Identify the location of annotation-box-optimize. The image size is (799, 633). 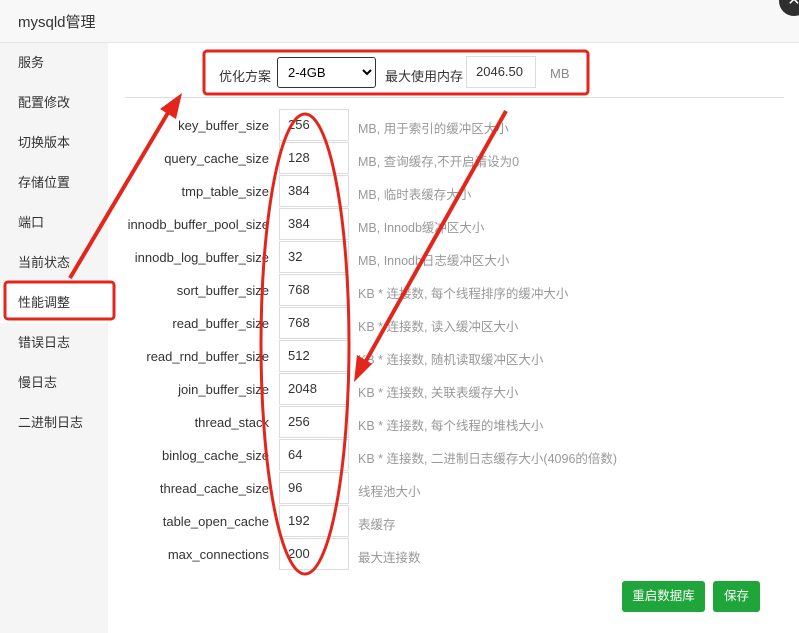
(396, 72).